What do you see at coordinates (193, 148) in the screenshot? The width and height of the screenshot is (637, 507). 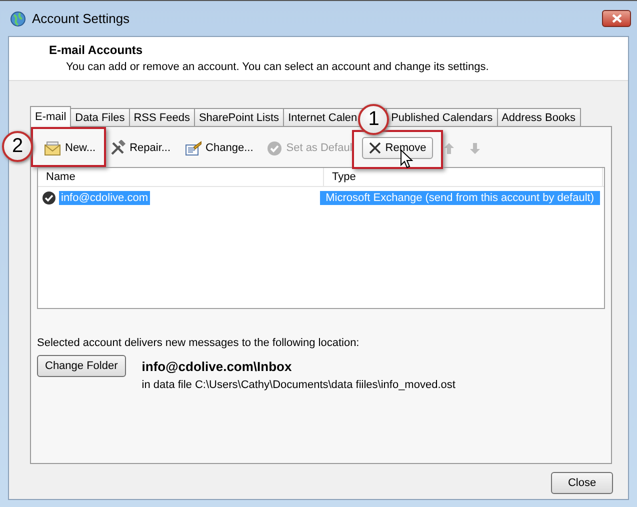 I see `card-edit-icon` at bounding box center [193, 148].